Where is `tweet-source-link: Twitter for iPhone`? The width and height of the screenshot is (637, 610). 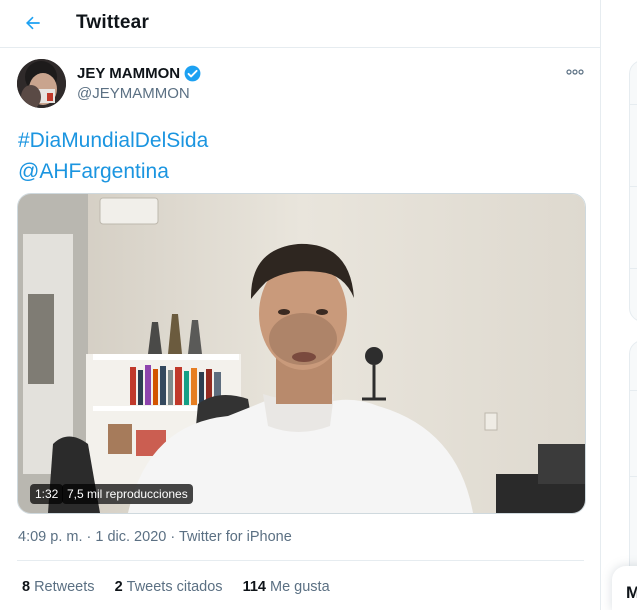
tweet-source-link: Twitter for iPhone is located at coordinates (235, 537).